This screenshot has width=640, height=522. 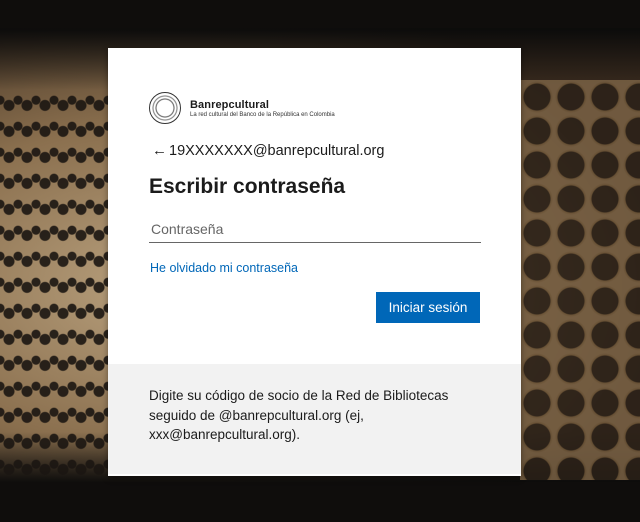 What do you see at coordinates (320, 14) in the screenshot?
I see `top-dark-band` at bounding box center [320, 14].